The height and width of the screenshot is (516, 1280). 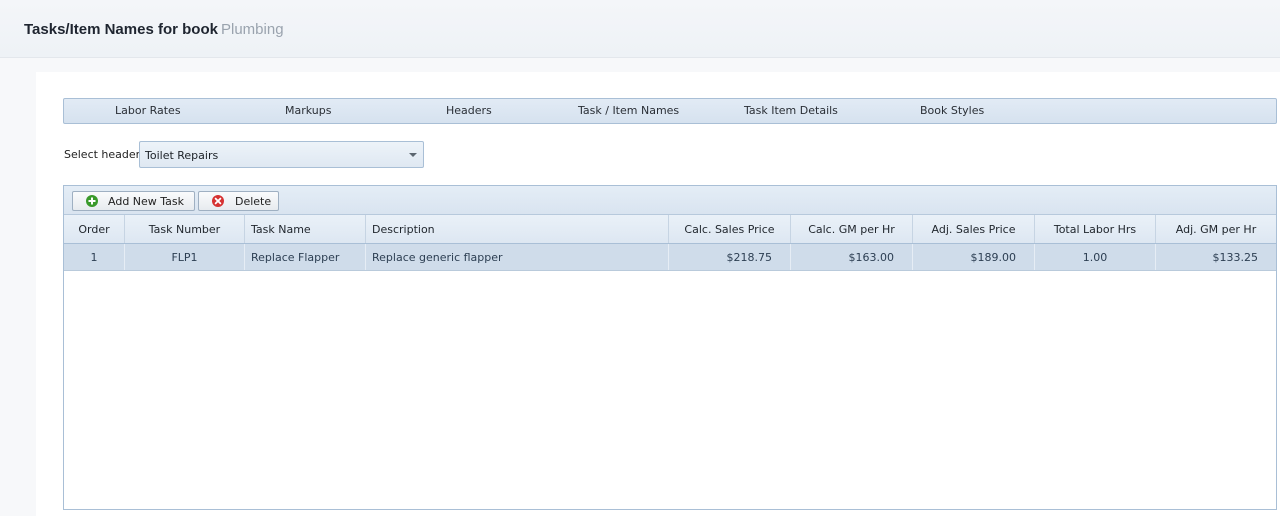 I want to click on page-header: Tasks/Item Names for book Plumbing, so click(x=640, y=29).